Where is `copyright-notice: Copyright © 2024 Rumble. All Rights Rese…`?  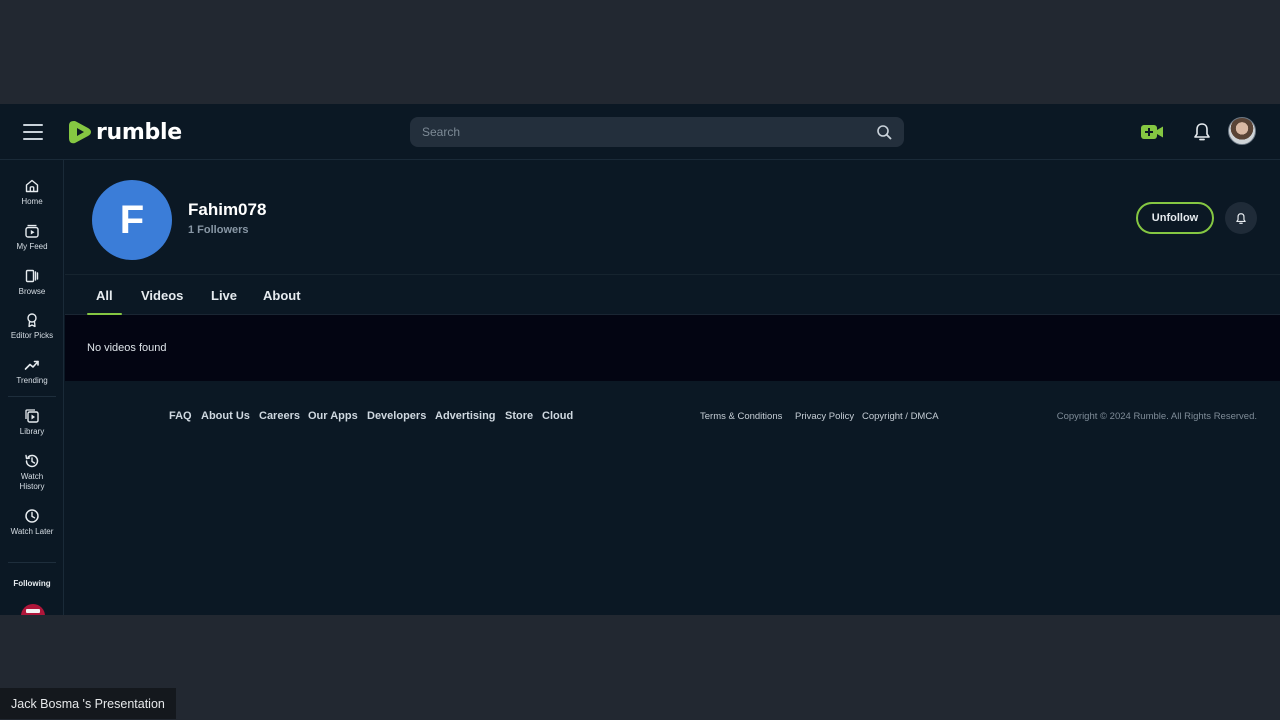 copyright-notice: Copyright © 2024 Rumble. All Rights Rese… is located at coordinates (1156, 416).